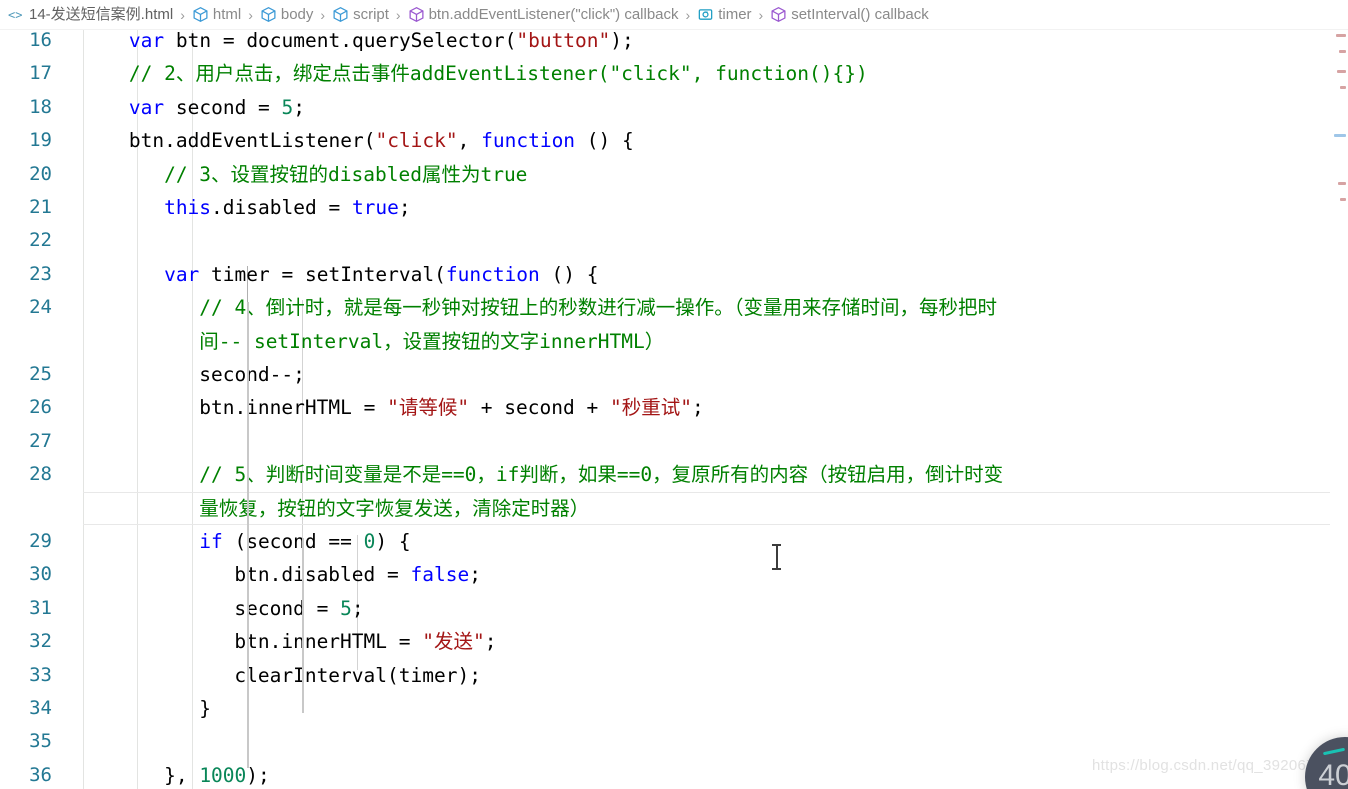 This screenshot has width=1348, height=789. What do you see at coordinates (674, 708) in the screenshot?
I see `code-line: 34}` at bounding box center [674, 708].